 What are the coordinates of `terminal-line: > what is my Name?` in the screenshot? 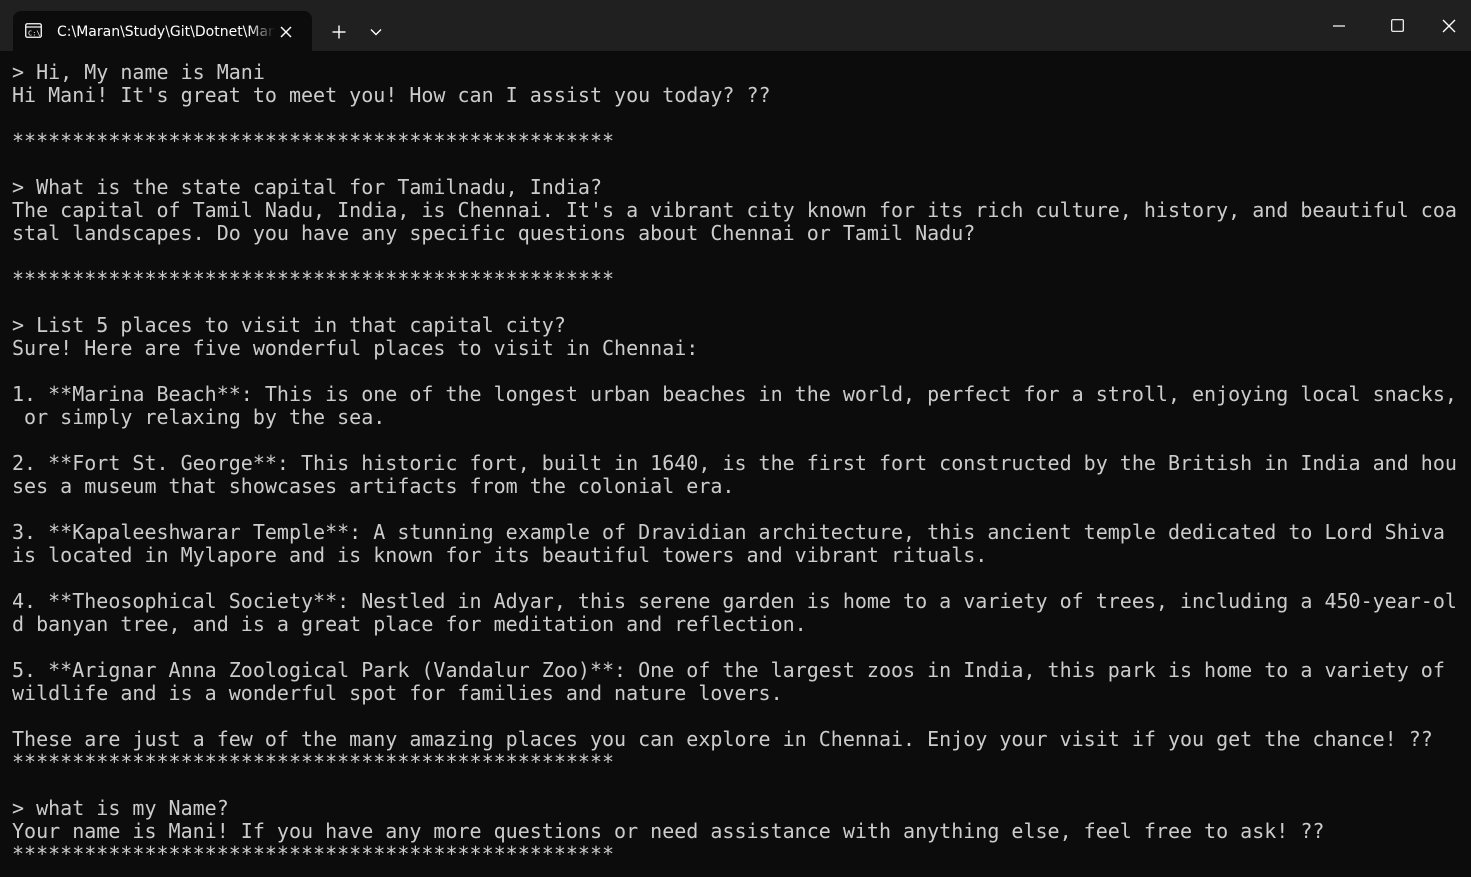 It's located at (120, 808).